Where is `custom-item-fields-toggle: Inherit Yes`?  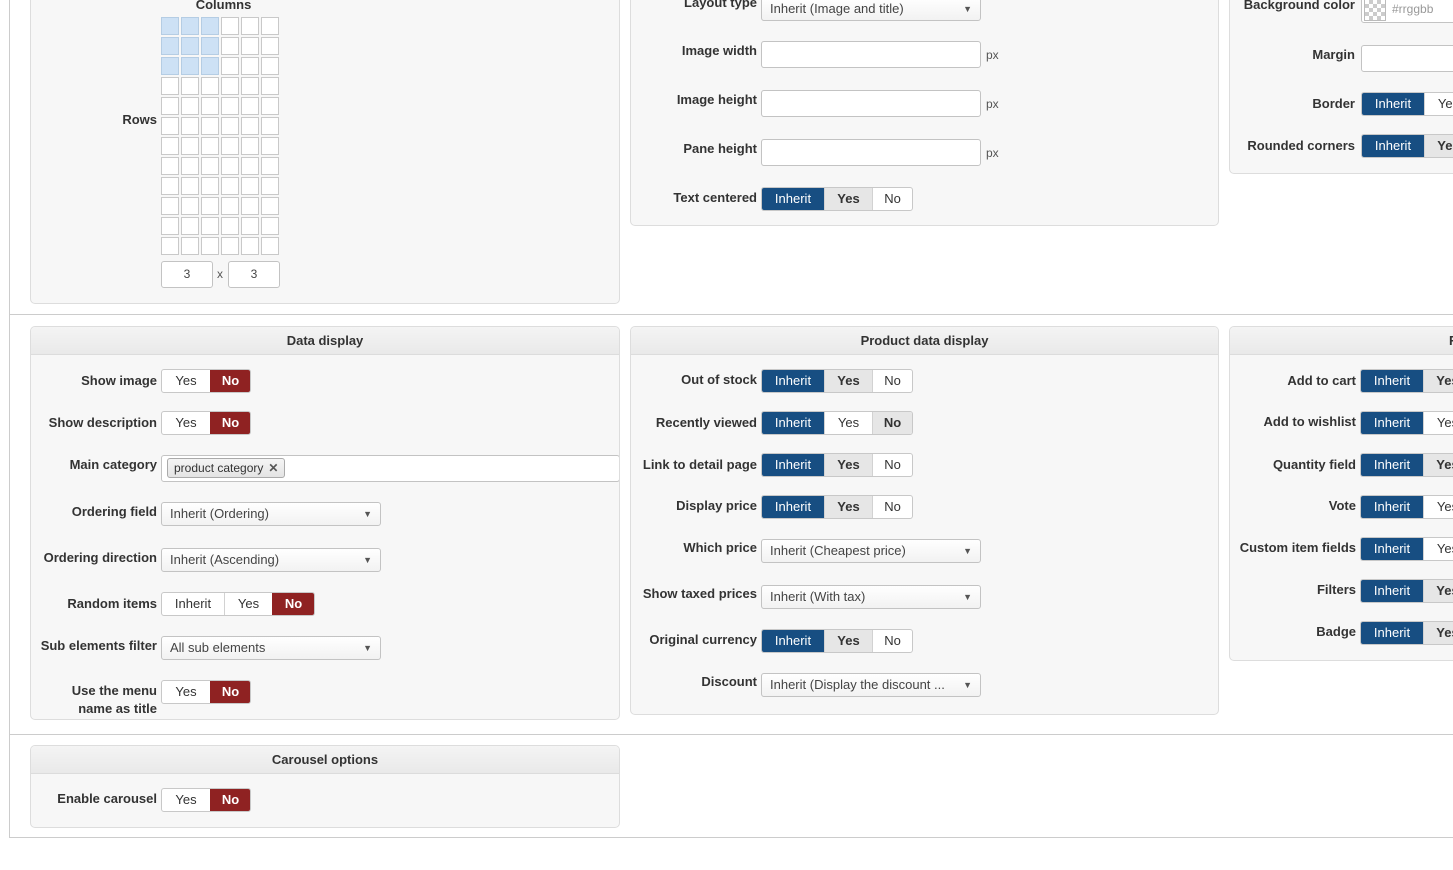 custom-item-fields-toggle: Inherit Yes is located at coordinates (1406, 549).